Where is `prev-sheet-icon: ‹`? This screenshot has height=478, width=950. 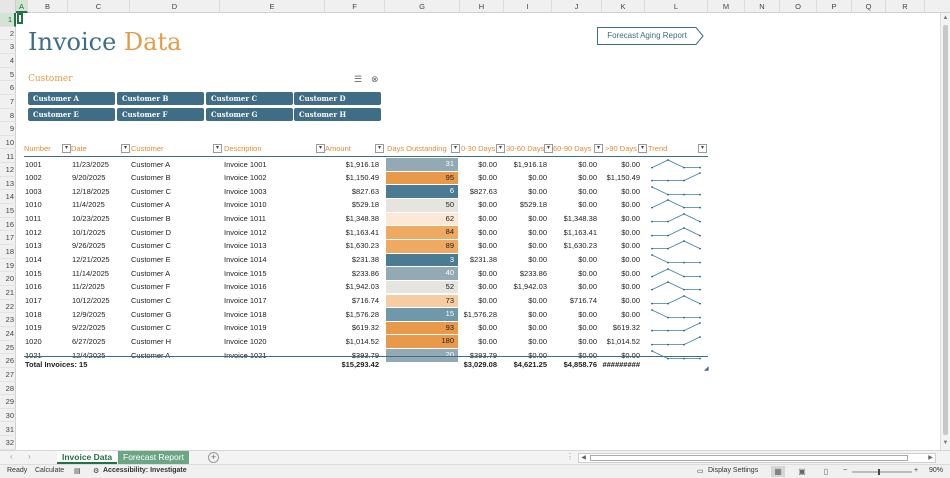 prev-sheet-icon: ‹ is located at coordinates (11, 456).